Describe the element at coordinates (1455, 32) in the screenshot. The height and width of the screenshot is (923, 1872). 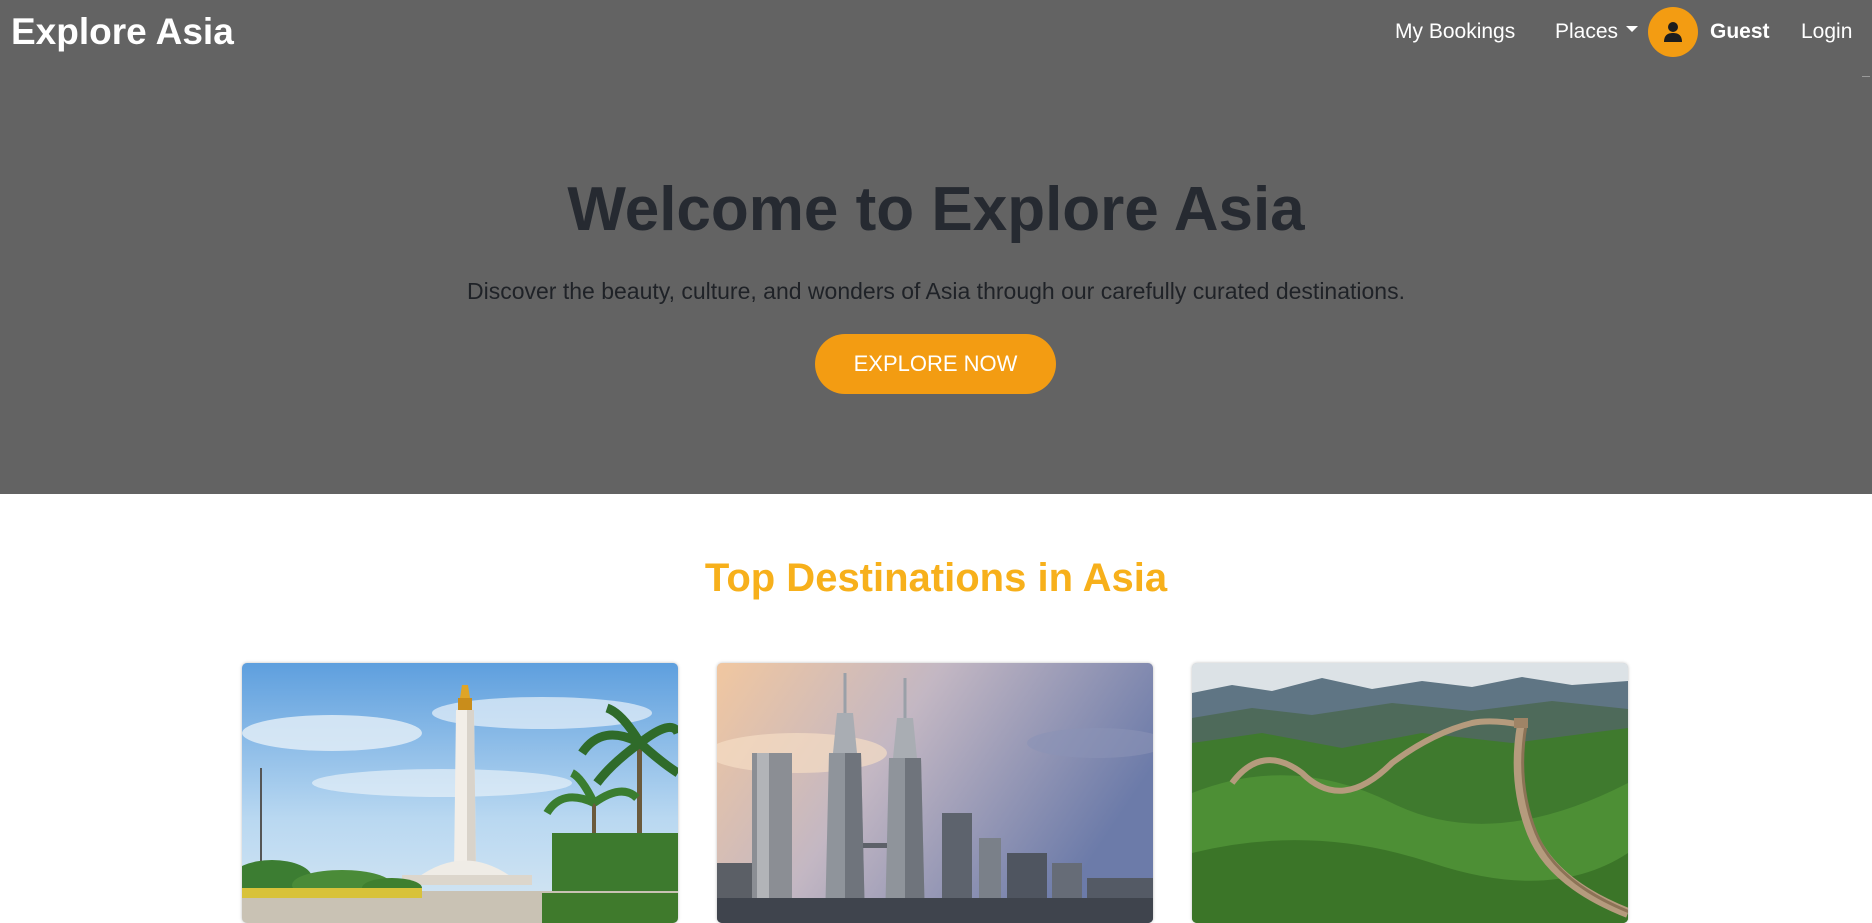
I see `nav-my-bookings: My Bookings` at that location.